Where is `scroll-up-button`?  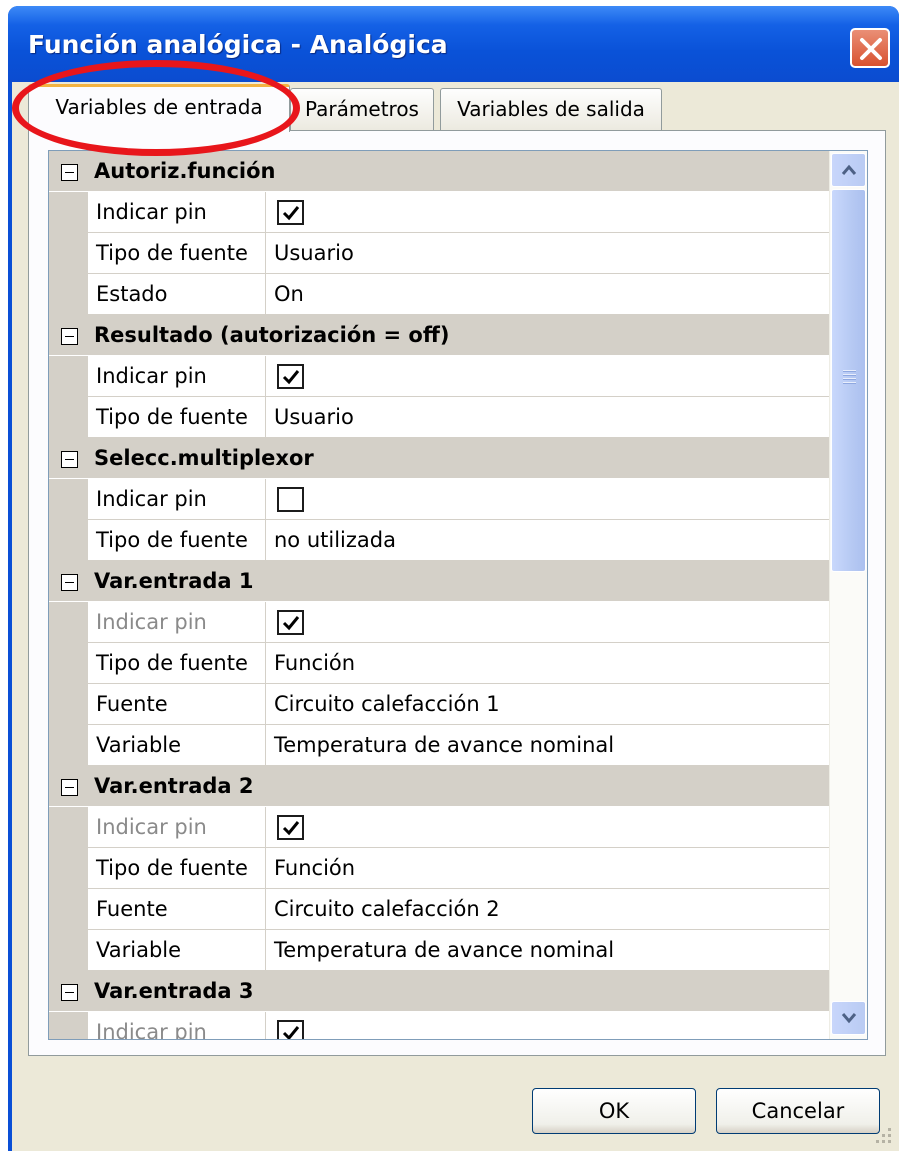
scroll-up-button is located at coordinates (848, 170).